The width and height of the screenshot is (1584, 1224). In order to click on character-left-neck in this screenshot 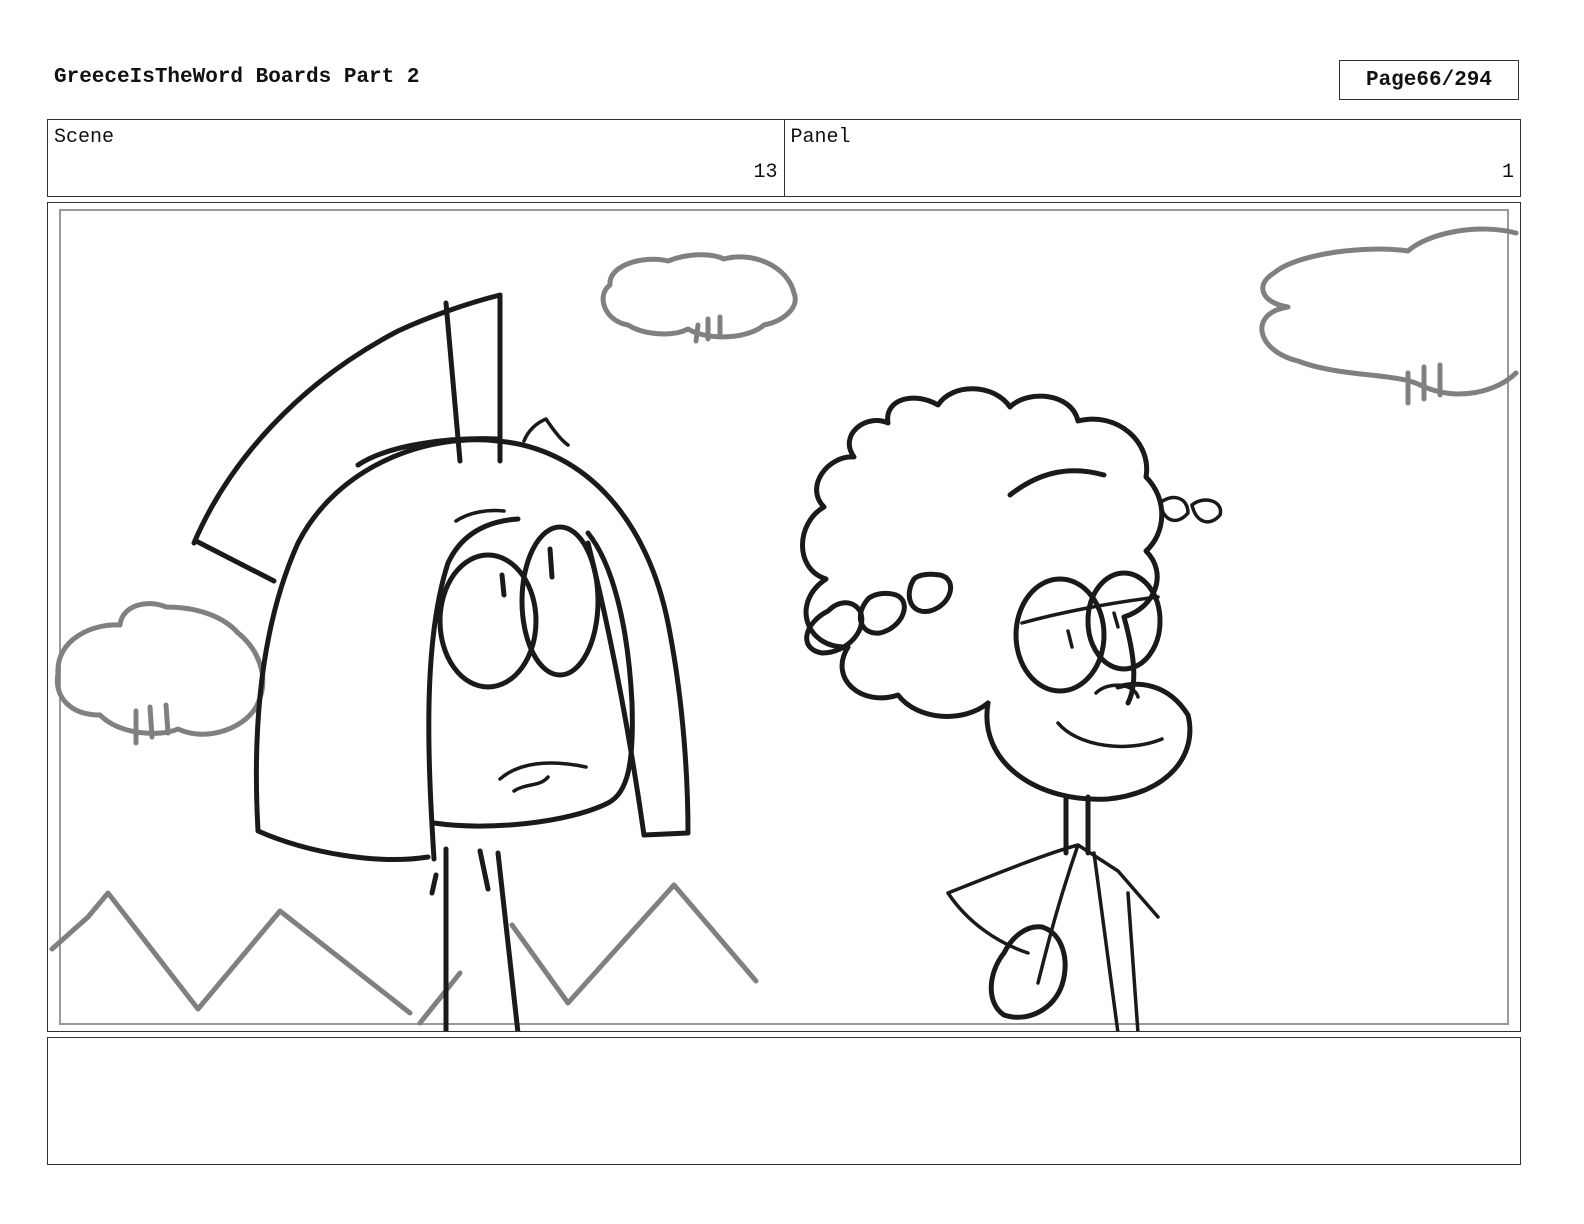, I will do `click(475, 938)`.